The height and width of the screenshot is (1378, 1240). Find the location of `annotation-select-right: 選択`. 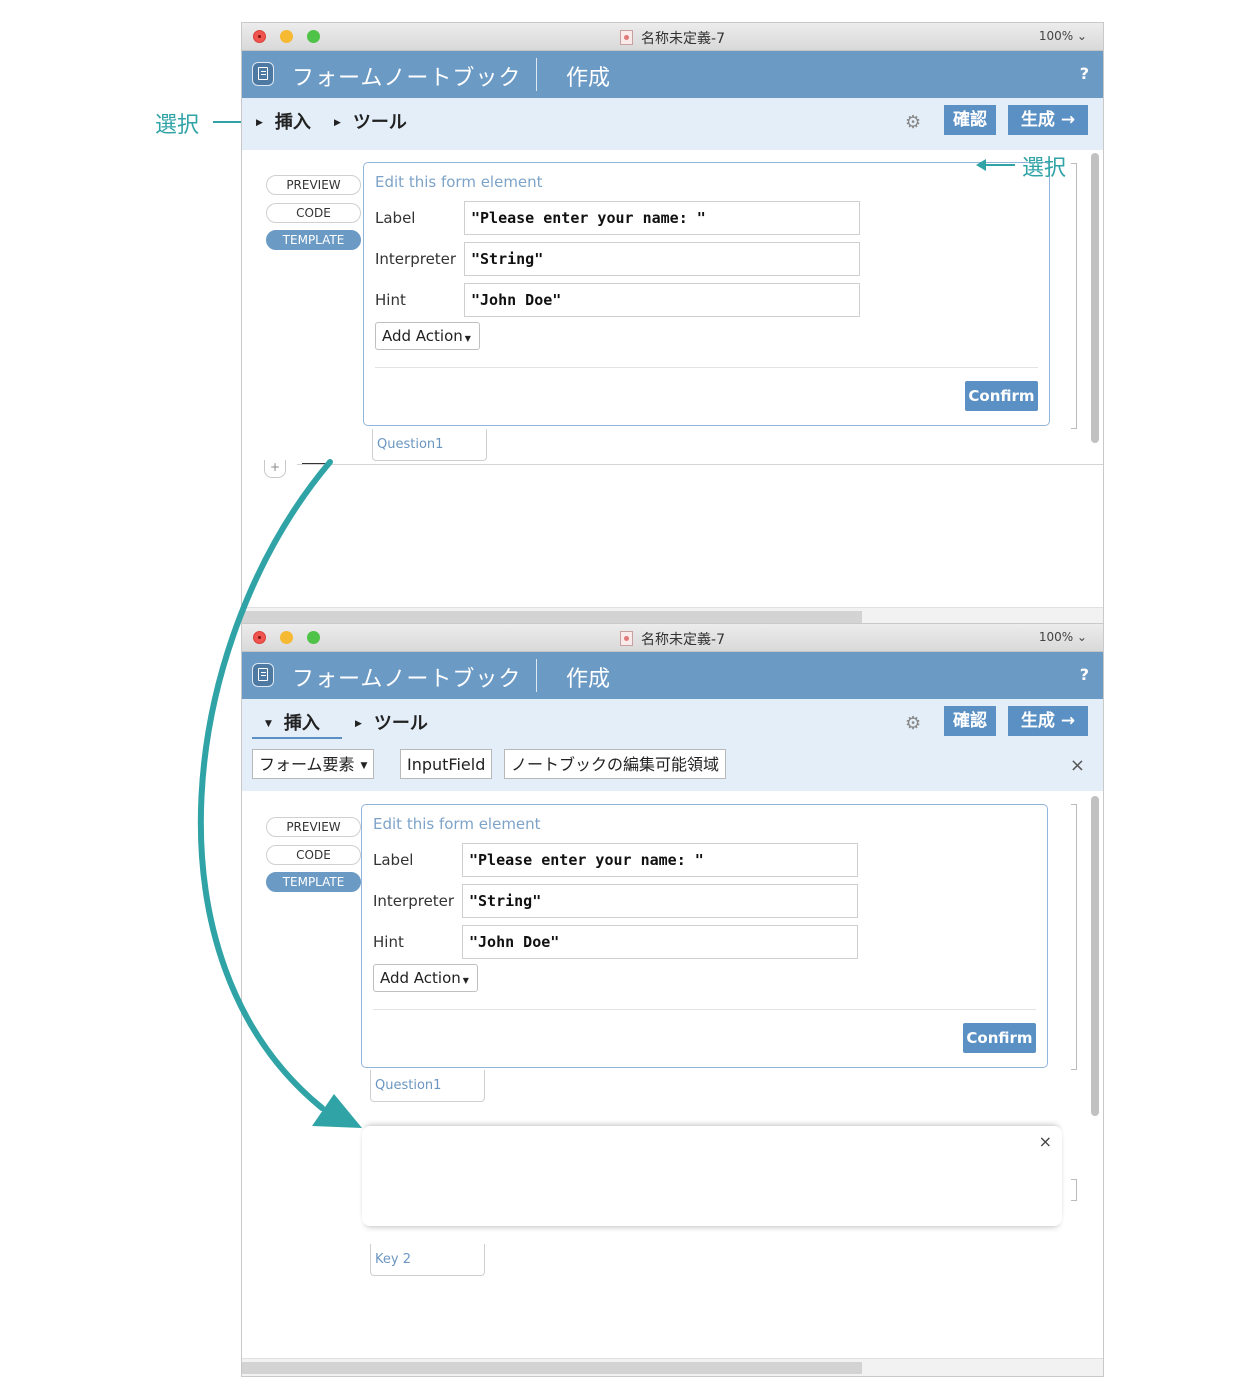

annotation-select-right: 選択 is located at coordinates (1044, 168).